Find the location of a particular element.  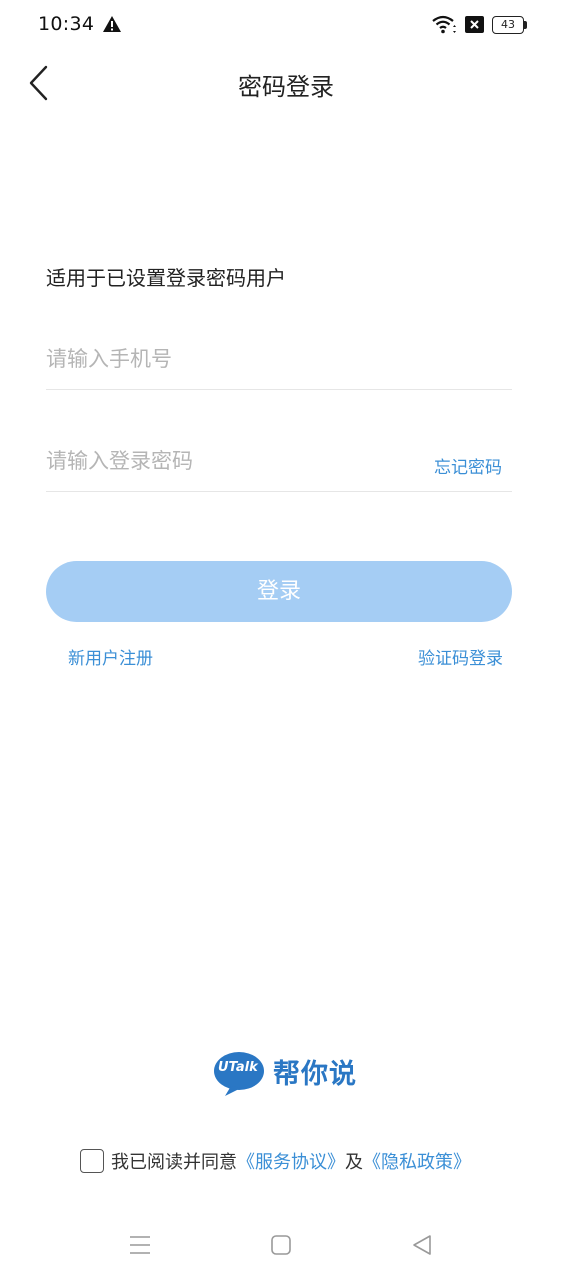

phone-input is located at coordinates (226, 359).